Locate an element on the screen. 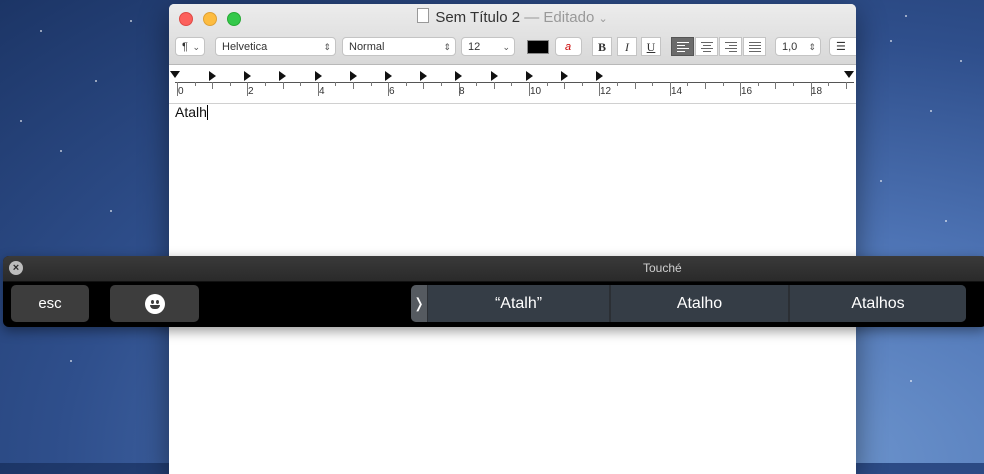 The image size is (984, 474). typing-suggestions: ❭ “Atalh” Atalho Atalhos is located at coordinates (688, 303).